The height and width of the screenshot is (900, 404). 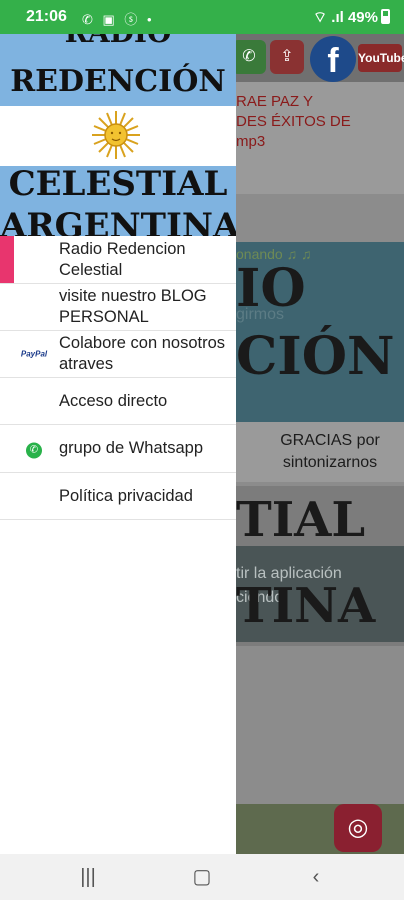 What do you see at coordinates (320, 452) in the screenshot?
I see `thanks-text: GRACIAS por sintonizarnos` at bounding box center [320, 452].